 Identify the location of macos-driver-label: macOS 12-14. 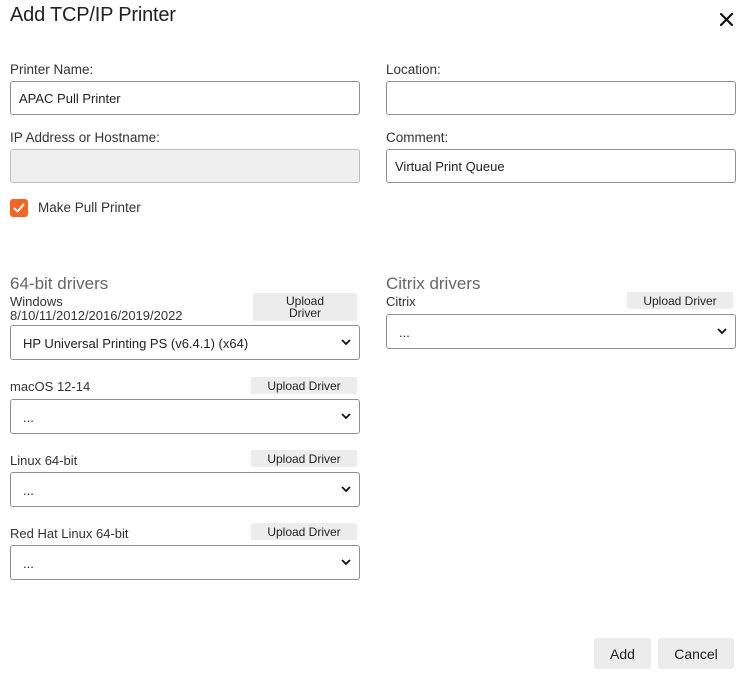
(50, 386).